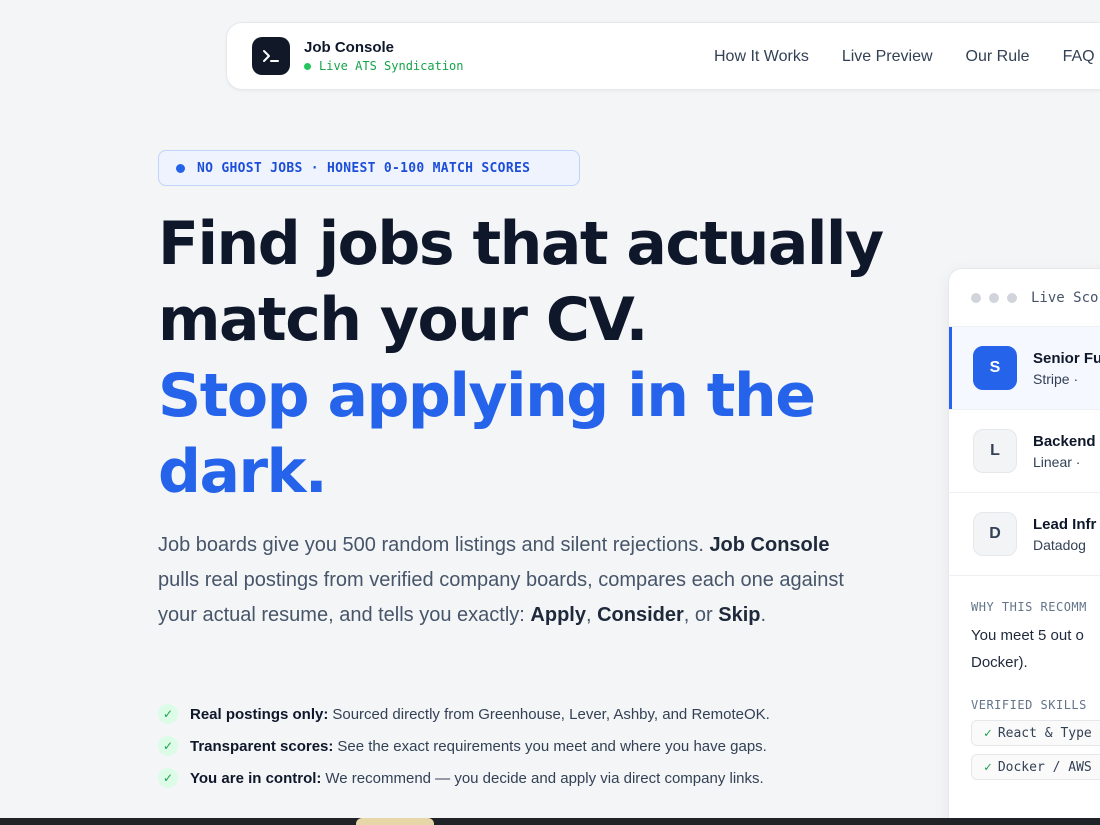 This screenshot has width=1100, height=825. I want to click on badge-dot-icon, so click(180, 168).